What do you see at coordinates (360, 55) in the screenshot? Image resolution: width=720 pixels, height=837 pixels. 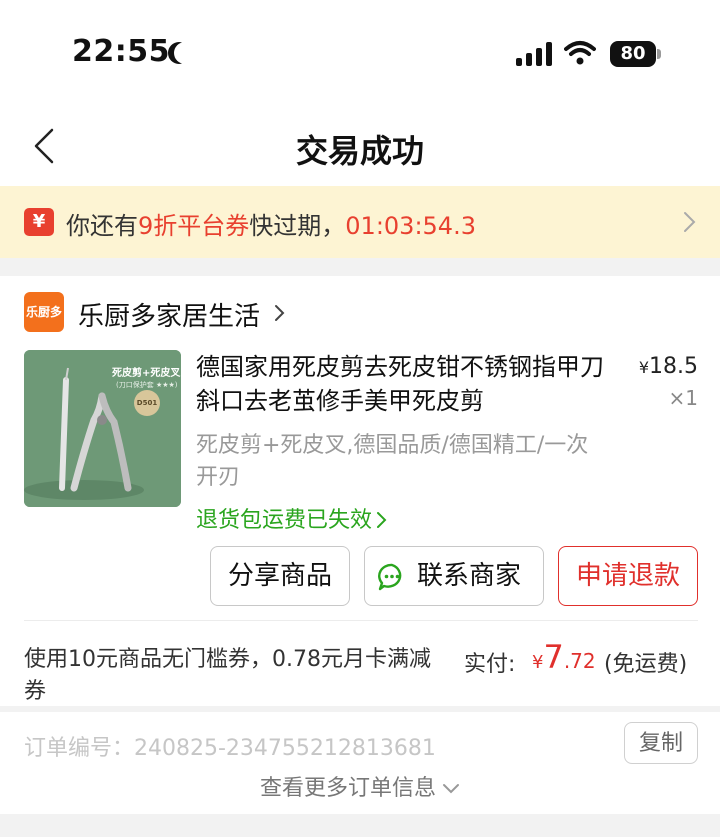 I see `status-bar: 22:55 80` at bounding box center [360, 55].